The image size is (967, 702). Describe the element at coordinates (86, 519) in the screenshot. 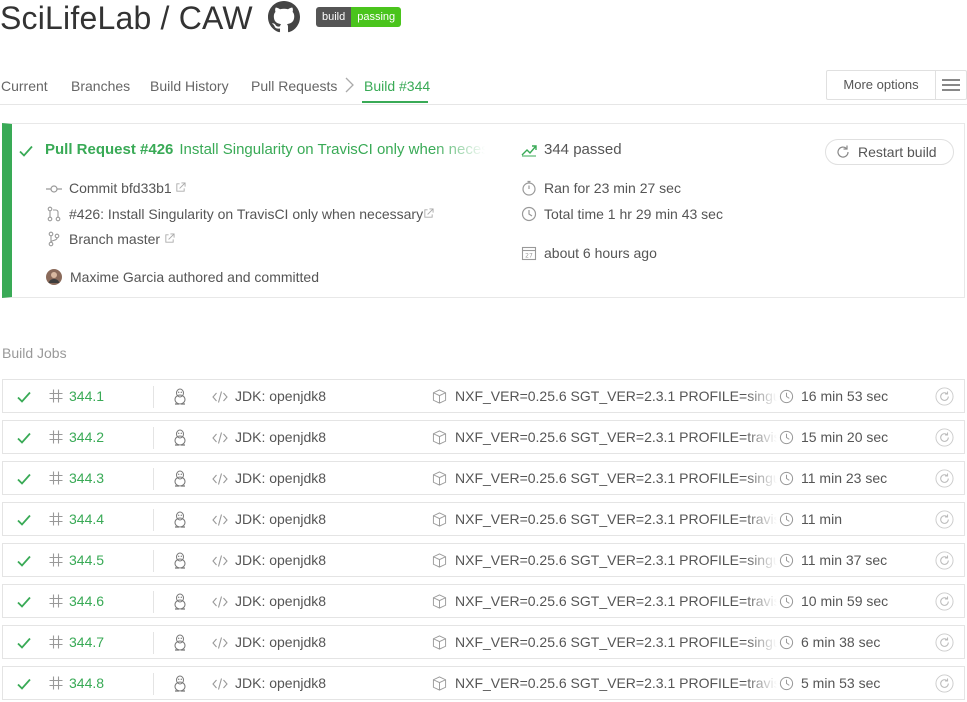

I see `job-number: 344.4` at that location.